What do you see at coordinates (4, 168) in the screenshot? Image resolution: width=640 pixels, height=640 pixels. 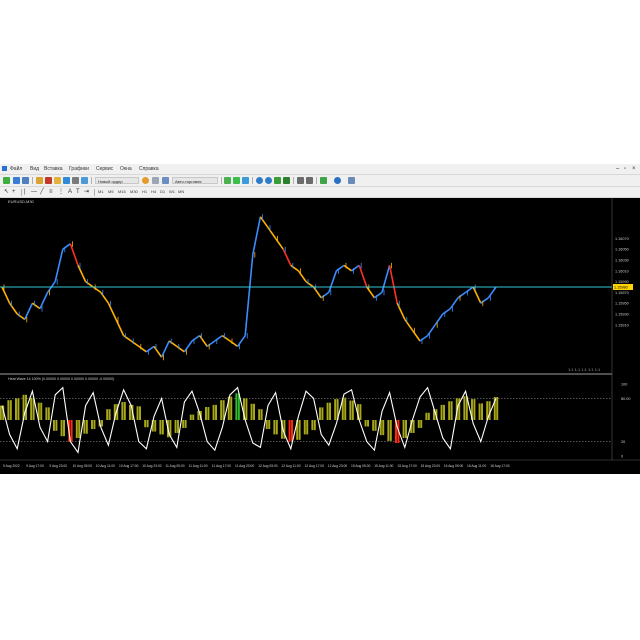 I see `app-logo-icon` at bounding box center [4, 168].